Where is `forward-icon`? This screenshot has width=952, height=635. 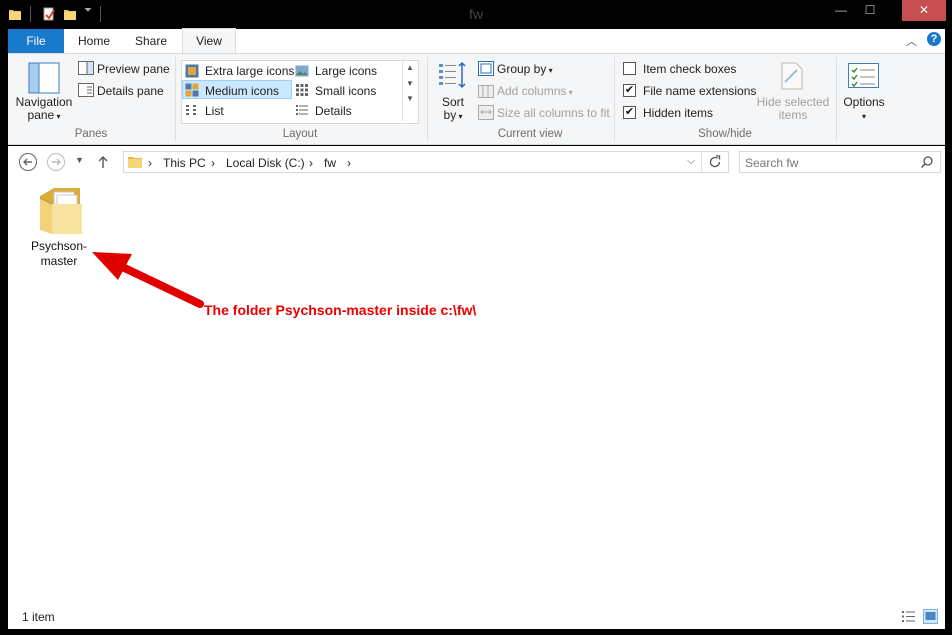
forward-icon is located at coordinates (56, 162).